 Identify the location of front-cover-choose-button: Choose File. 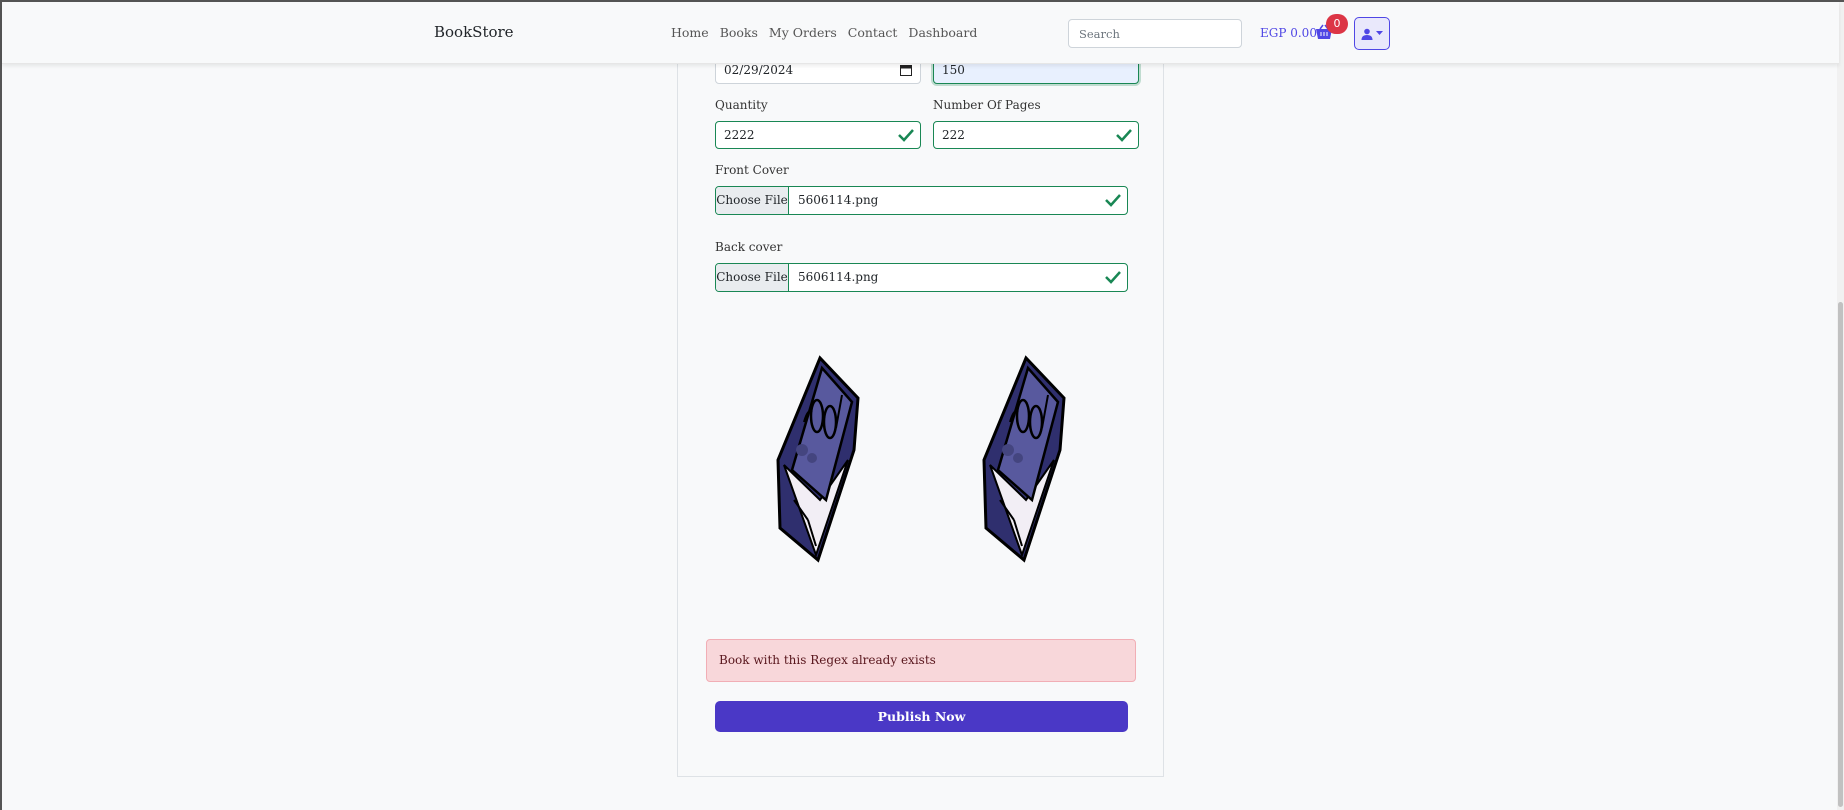
(752, 200).